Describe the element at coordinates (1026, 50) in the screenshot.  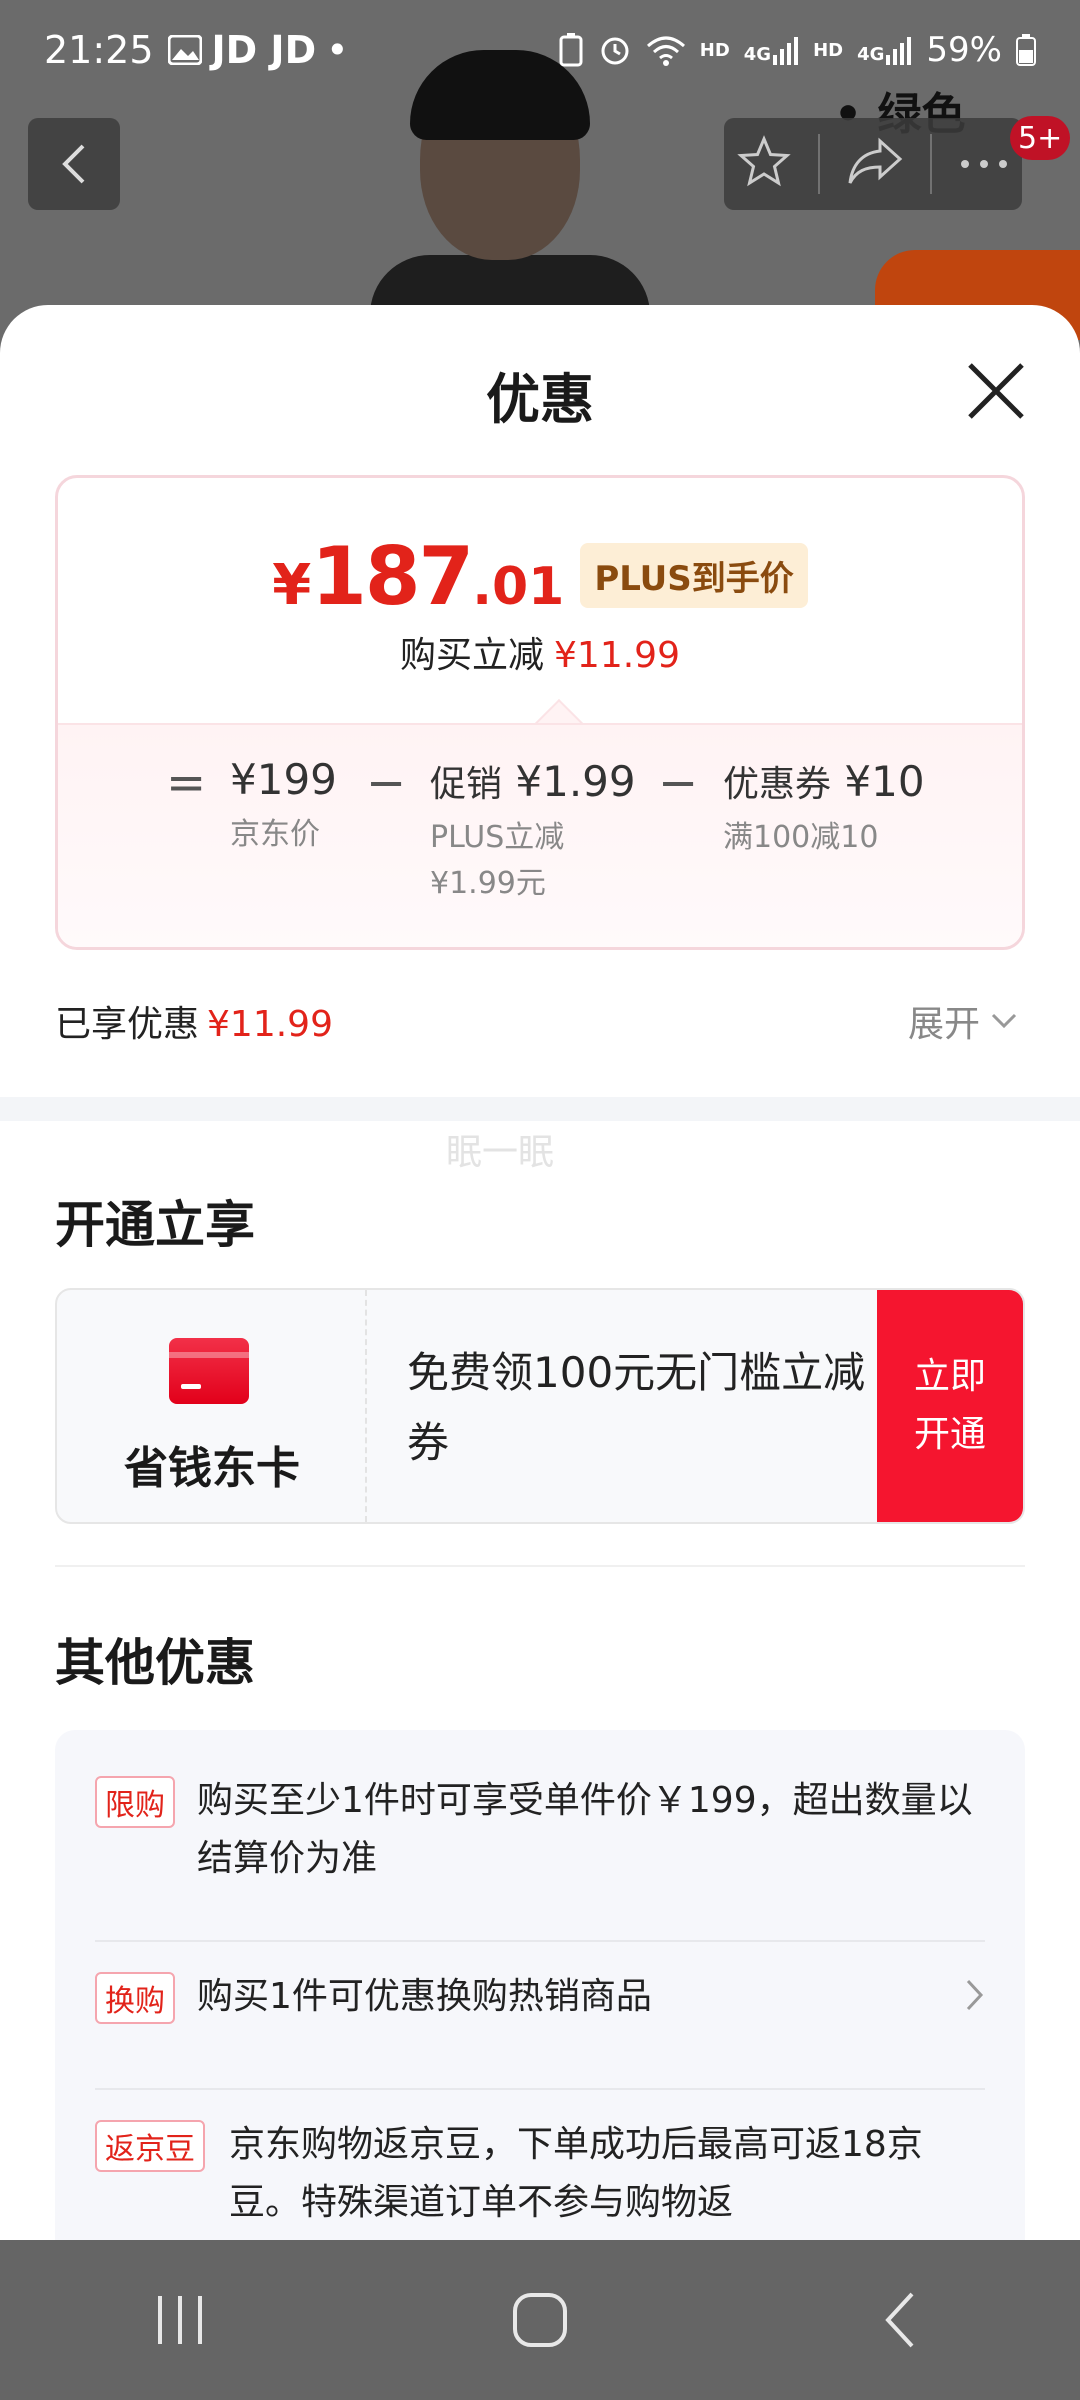
I see `battery-icon` at that location.